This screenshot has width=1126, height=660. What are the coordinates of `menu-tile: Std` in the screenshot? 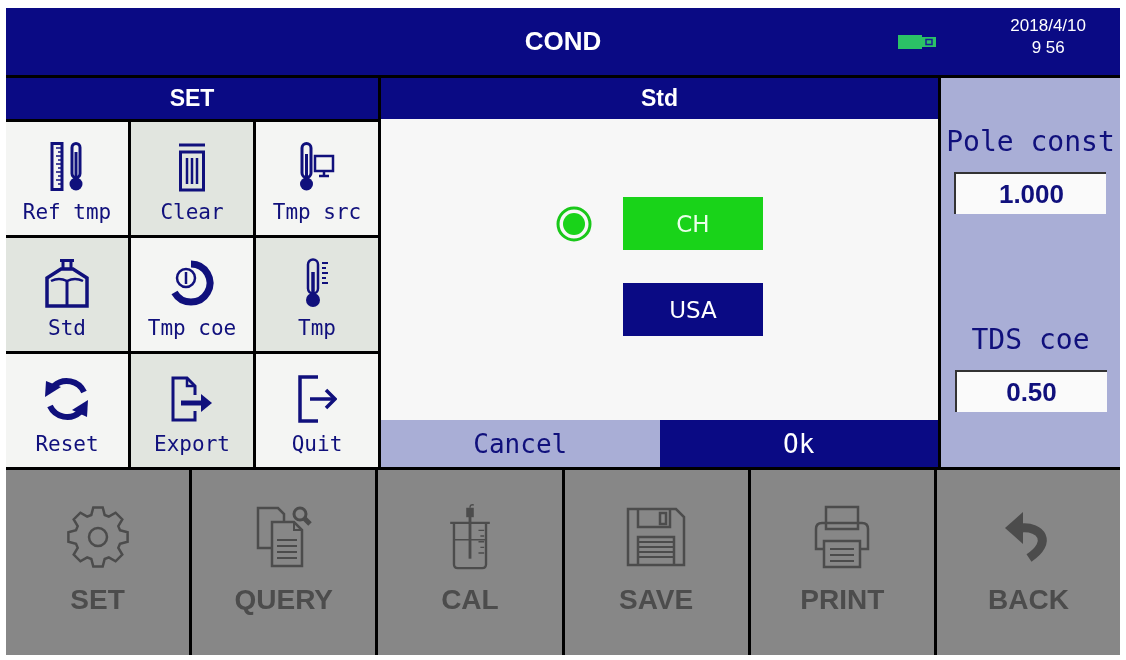 It's located at (67, 294).